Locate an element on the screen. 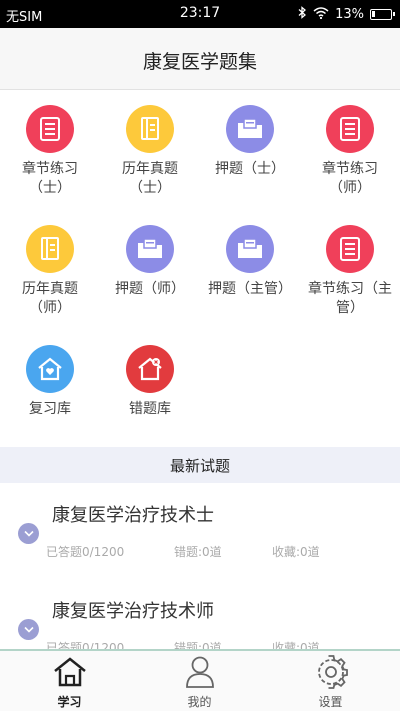 The image size is (400, 711). home-x-icon is located at coordinates (150, 369).